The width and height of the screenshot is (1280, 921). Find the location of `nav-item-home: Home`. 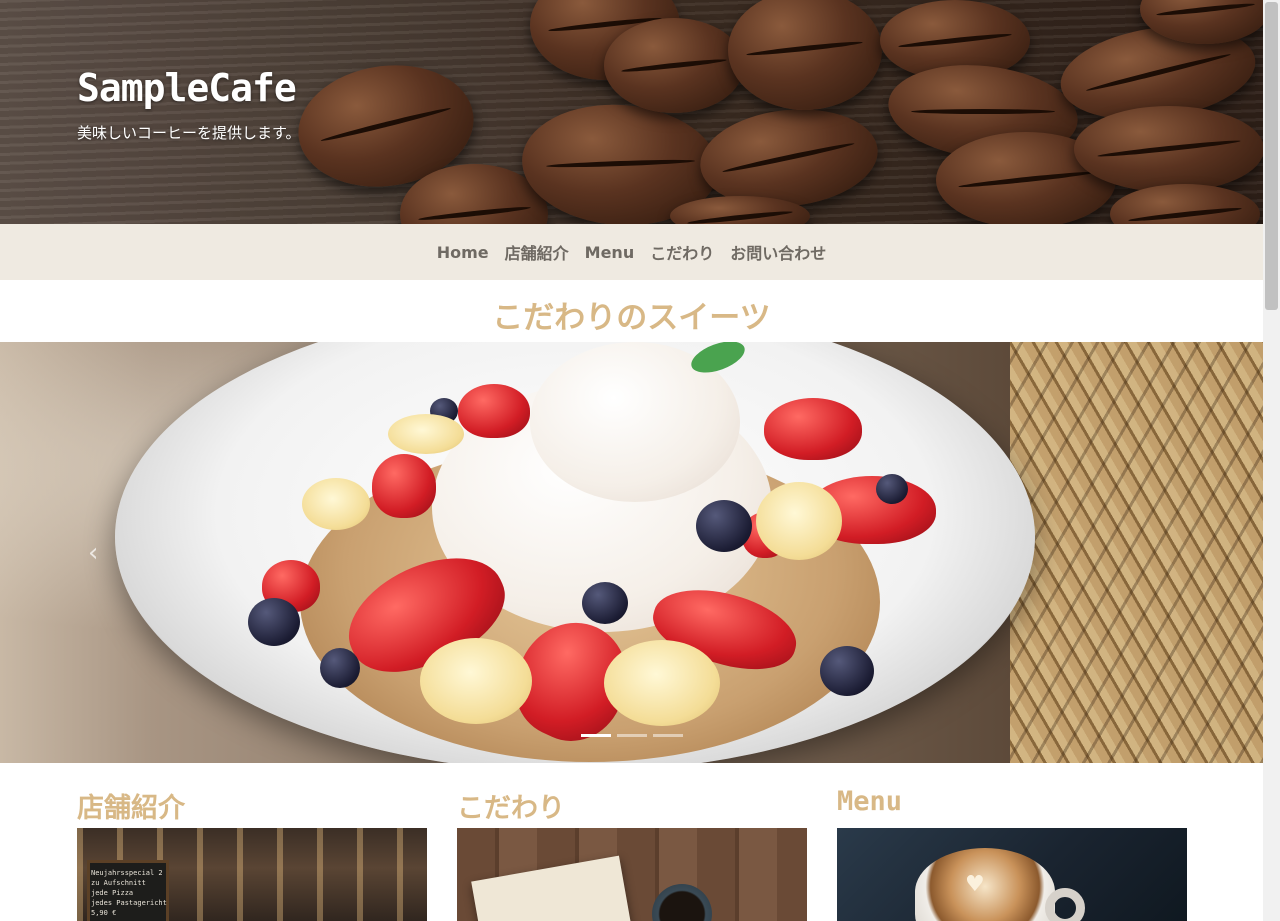

nav-item-home: Home is located at coordinates (463, 252).